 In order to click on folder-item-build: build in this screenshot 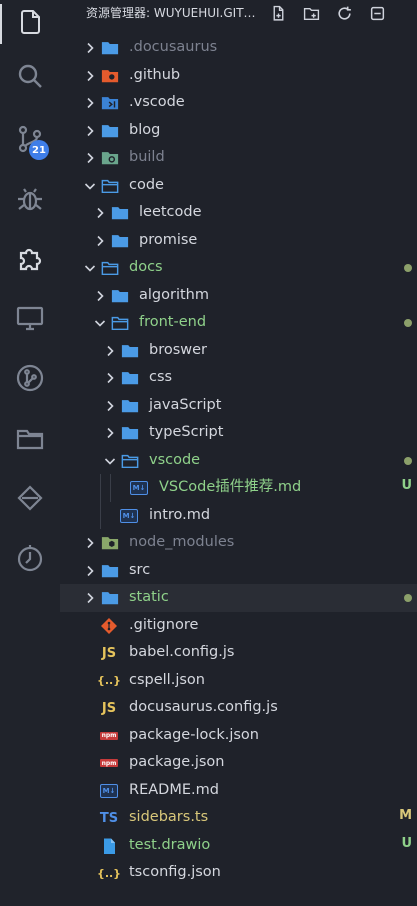, I will do `click(238, 158)`.